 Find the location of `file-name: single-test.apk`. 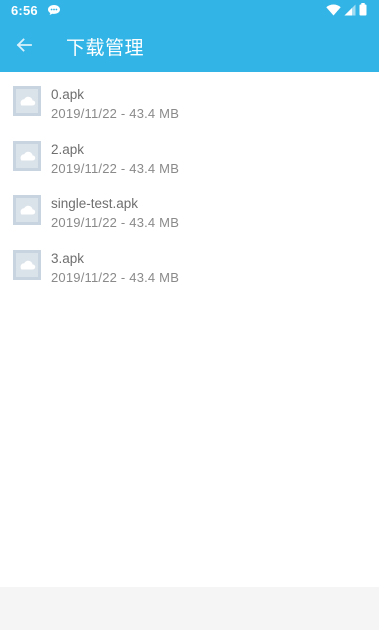

file-name: single-test.apk is located at coordinates (95, 203).